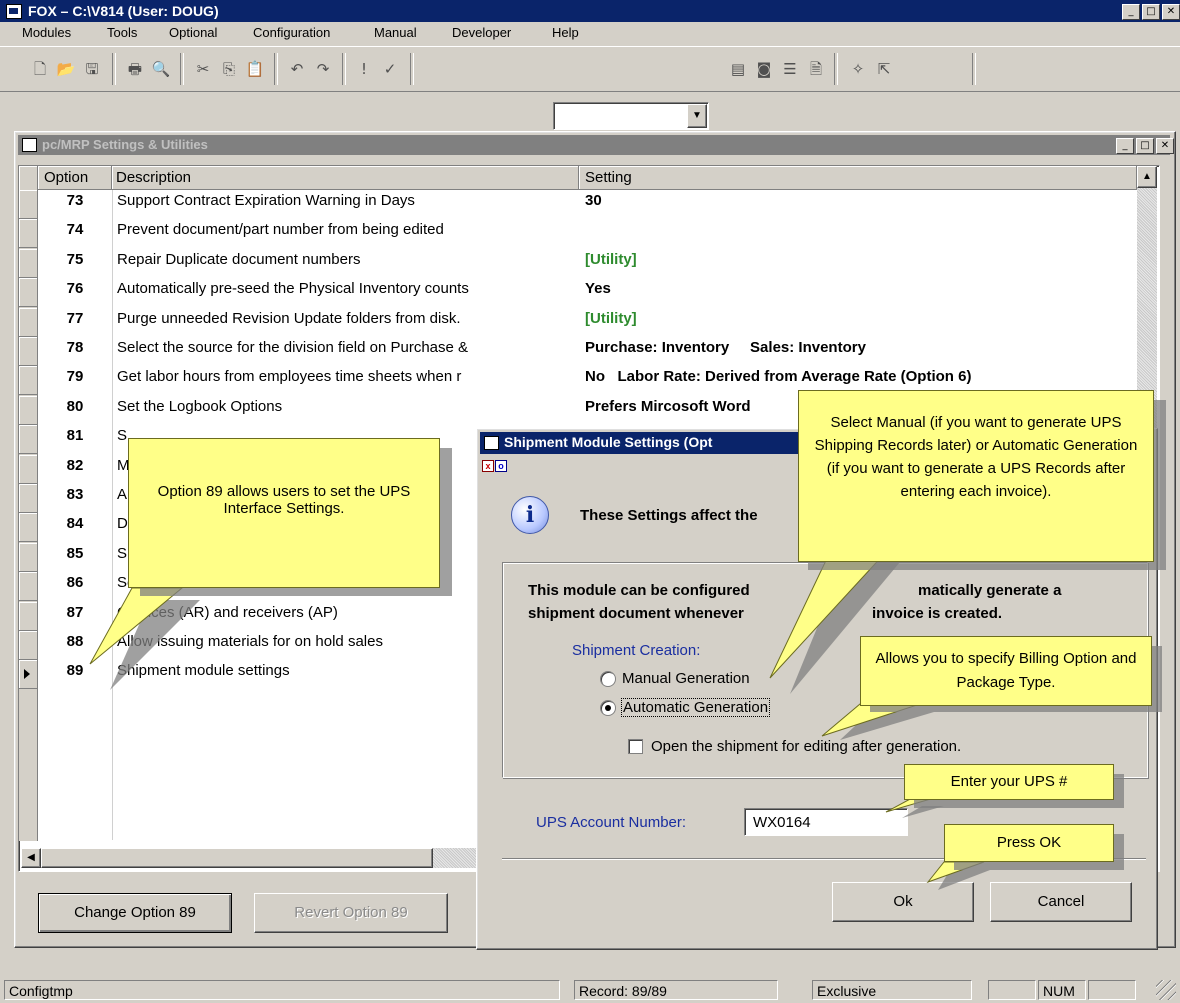  What do you see at coordinates (738, 69) in the screenshot?
I see `form-icon: ▤` at bounding box center [738, 69].